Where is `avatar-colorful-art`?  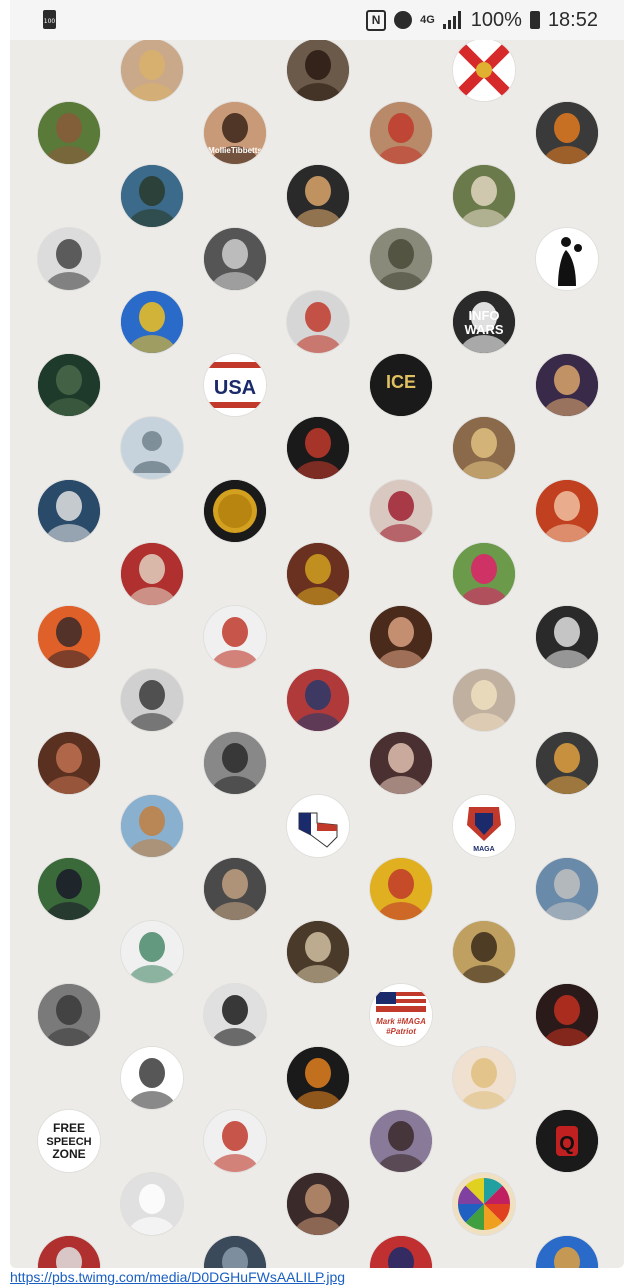
avatar-colorful-art is located at coordinates (152, 322).